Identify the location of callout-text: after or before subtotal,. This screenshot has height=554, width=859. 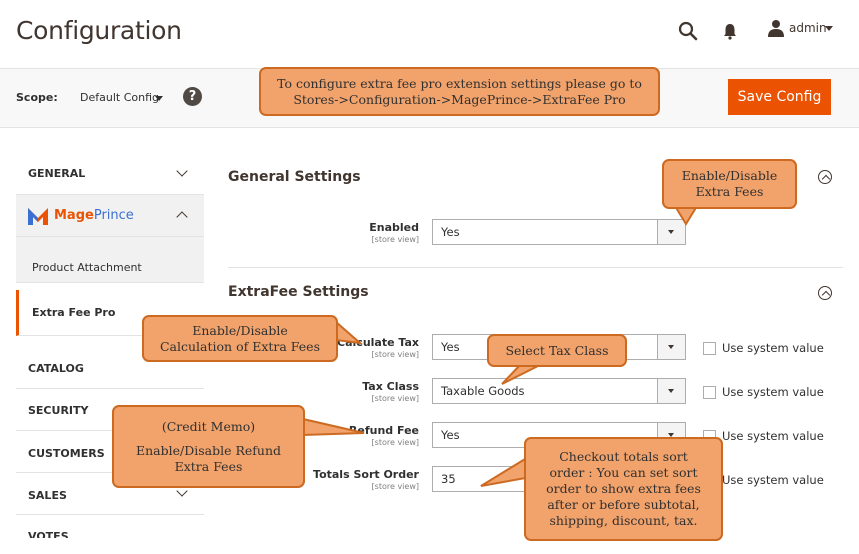
(623, 504).